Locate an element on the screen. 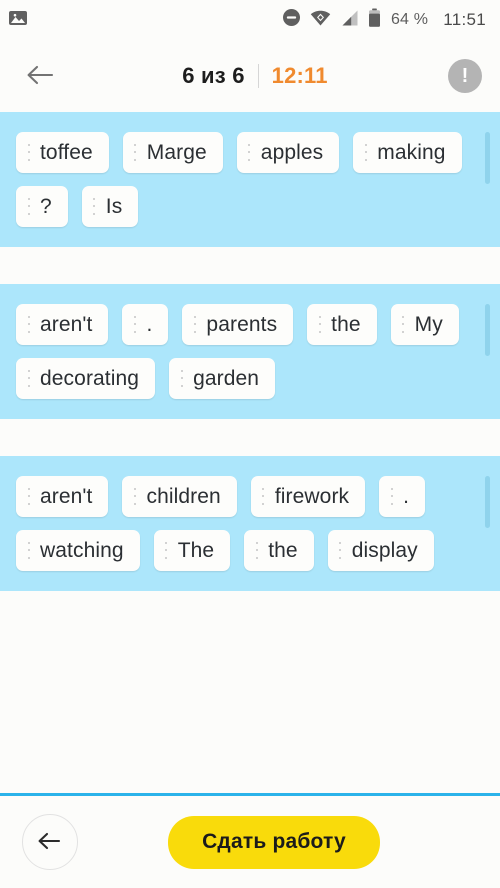 The height and width of the screenshot is (888, 500). status-bar-left is located at coordinates (18, 20).